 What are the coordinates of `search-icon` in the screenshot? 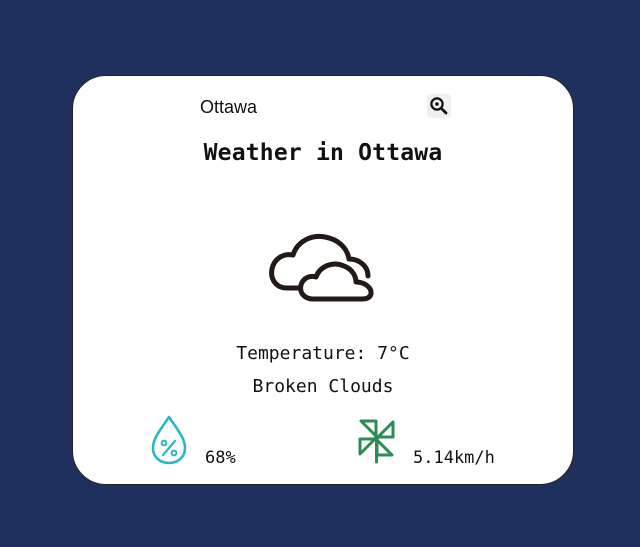 It's located at (439, 106).